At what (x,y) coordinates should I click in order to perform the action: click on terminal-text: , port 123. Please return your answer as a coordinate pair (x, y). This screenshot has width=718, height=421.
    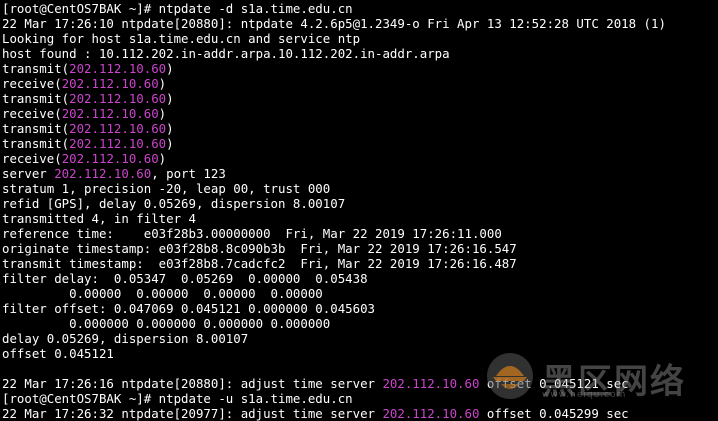
    Looking at the image, I should click on (188, 173).